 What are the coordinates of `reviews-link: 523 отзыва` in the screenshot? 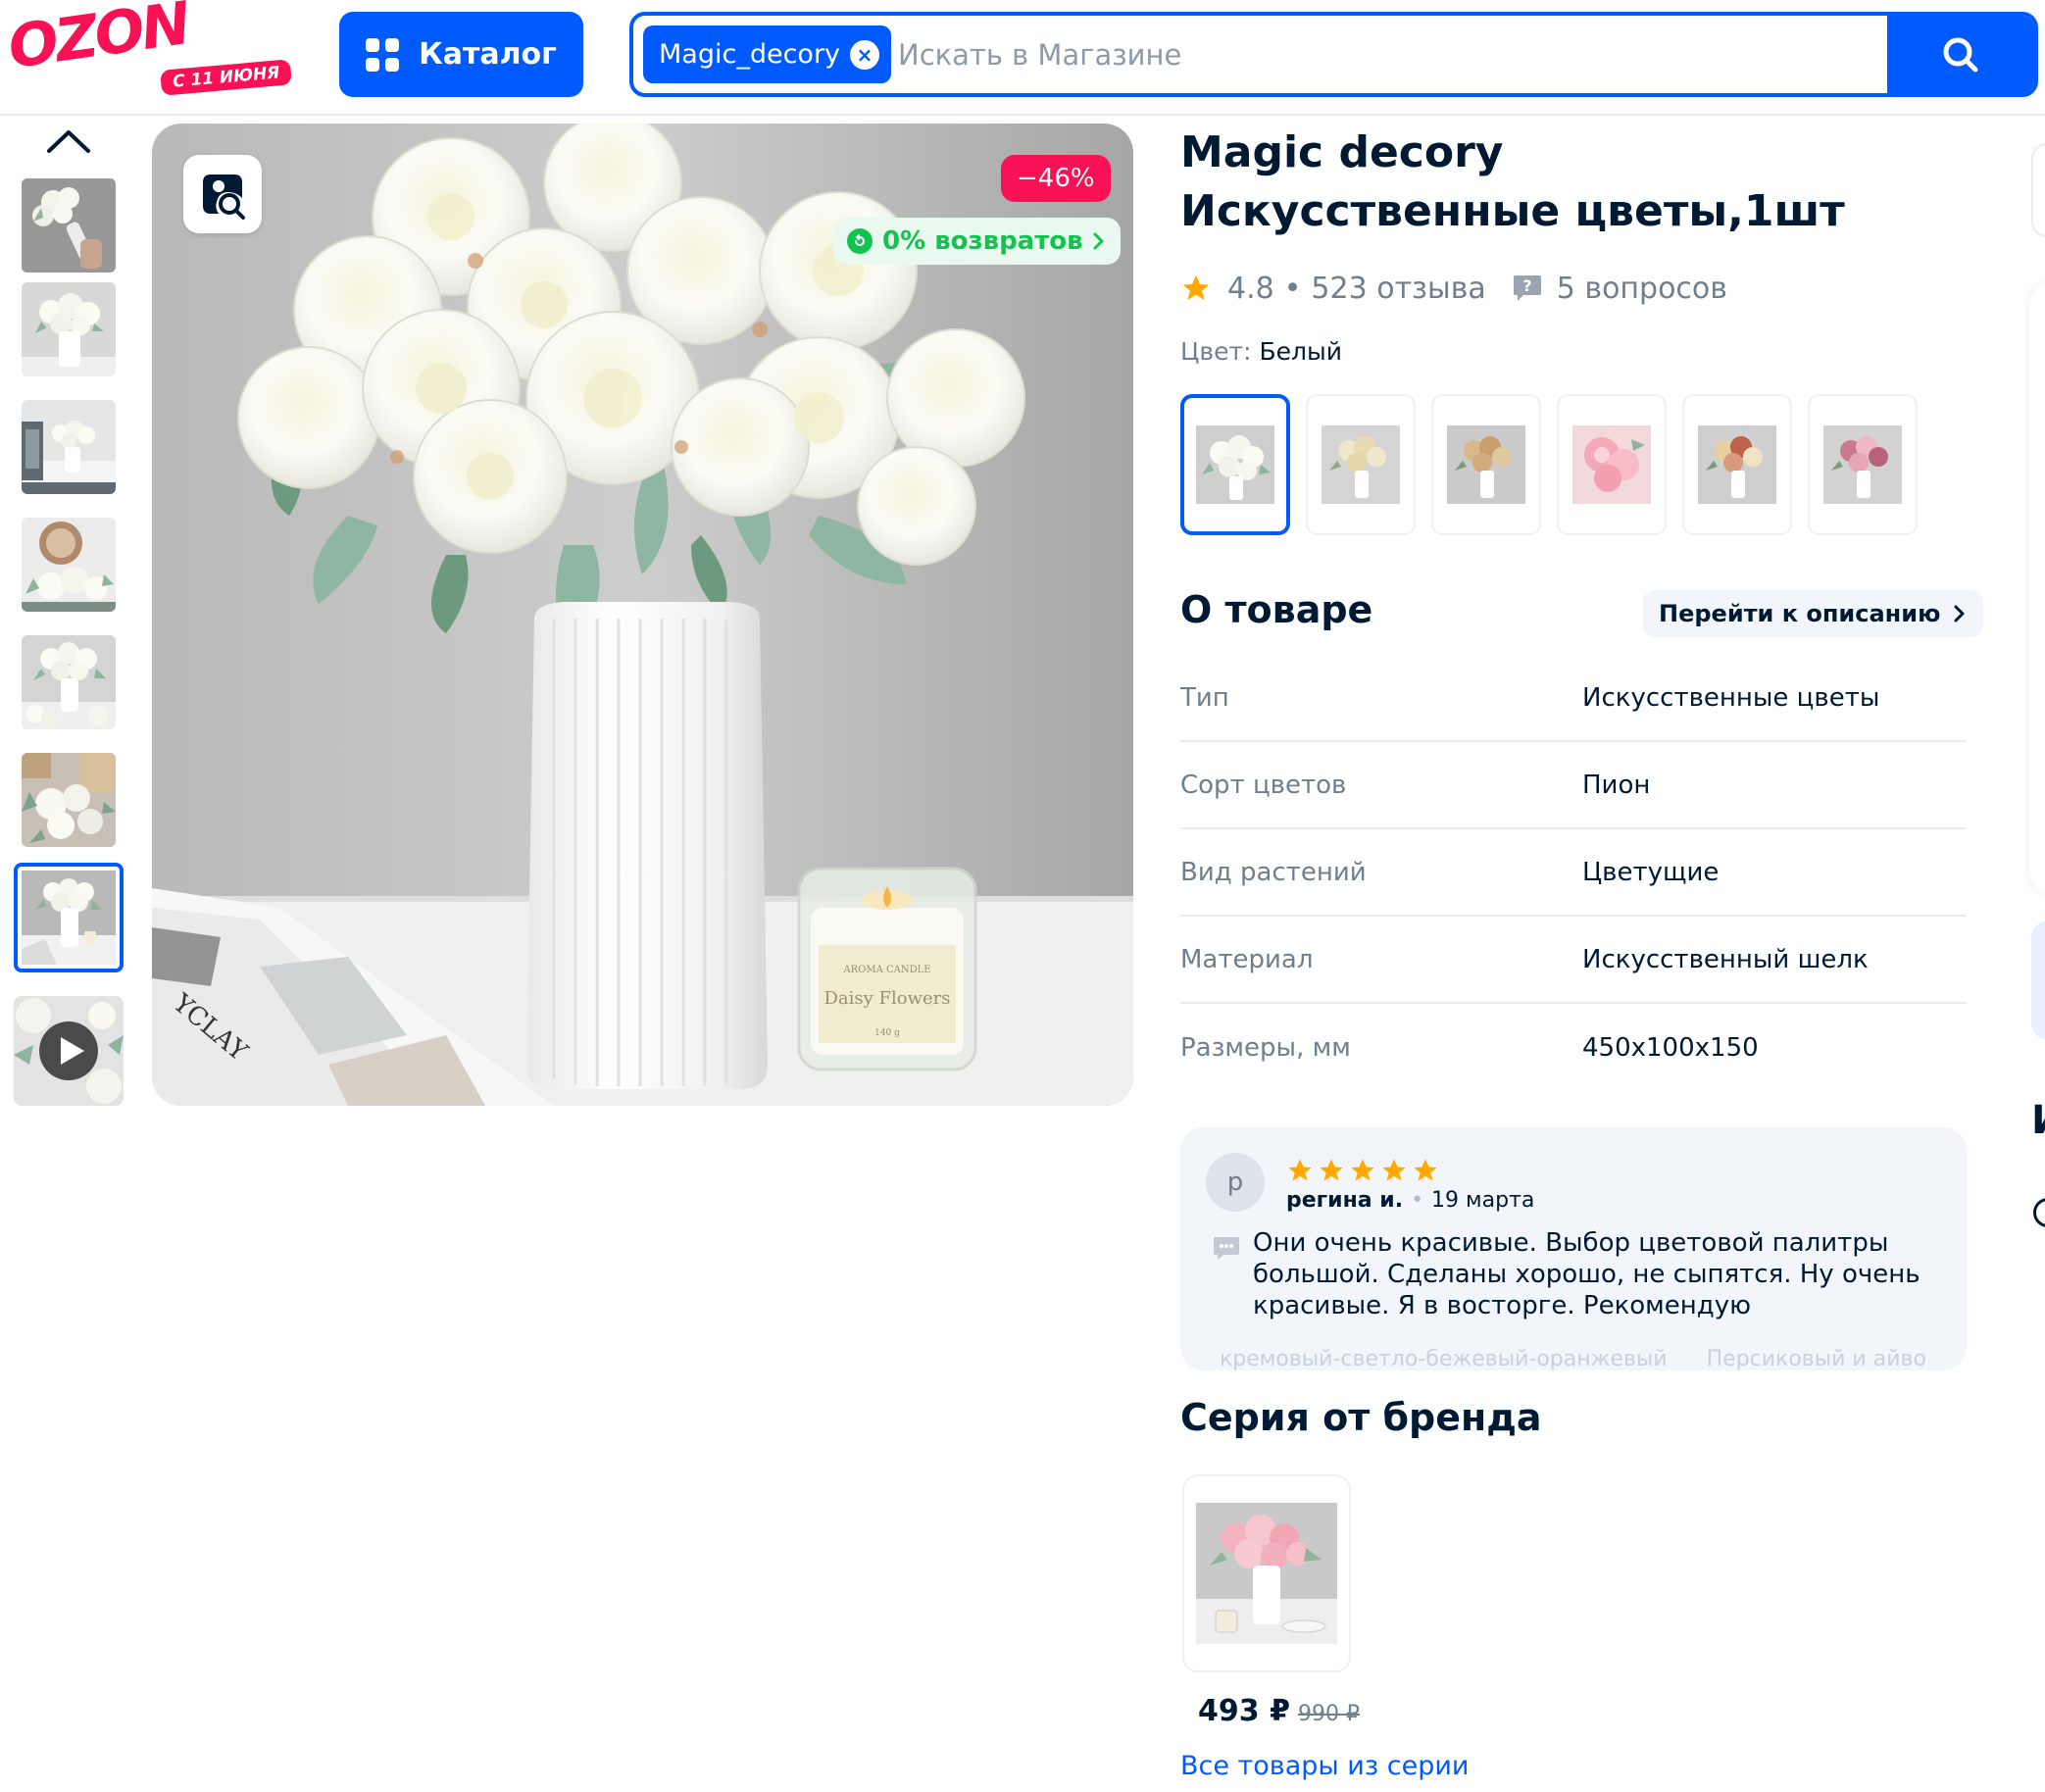 It's located at (1398, 289).